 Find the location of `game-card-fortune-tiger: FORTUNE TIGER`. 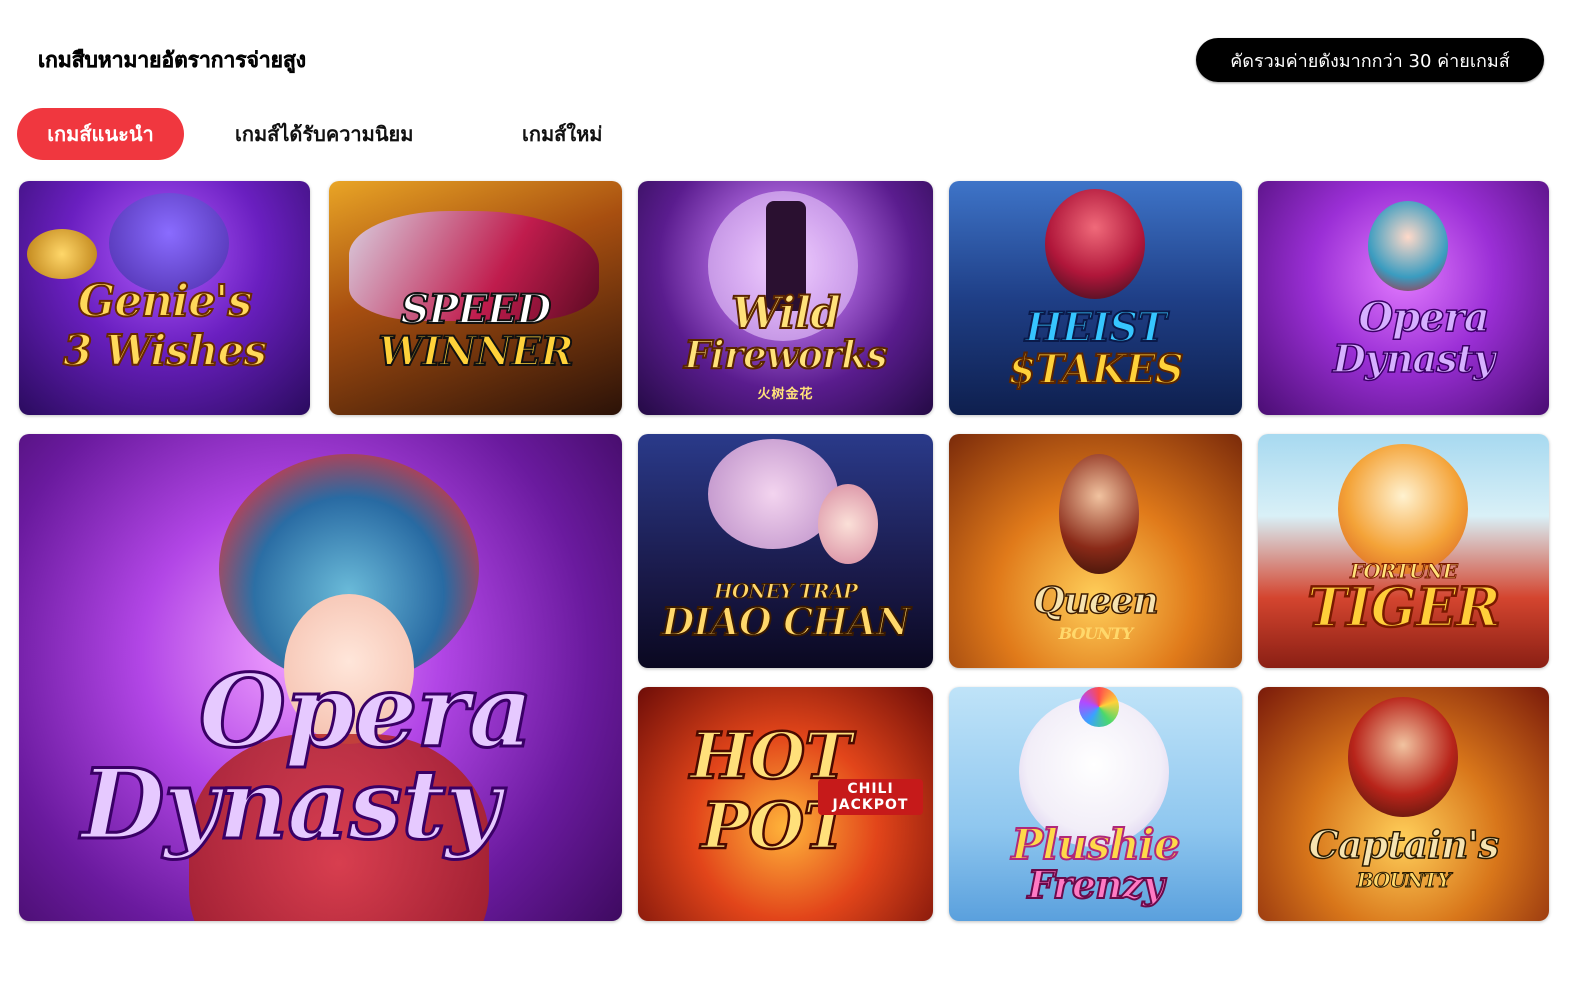

game-card-fortune-tiger: FORTUNE TIGER is located at coordinates (1403, 551).